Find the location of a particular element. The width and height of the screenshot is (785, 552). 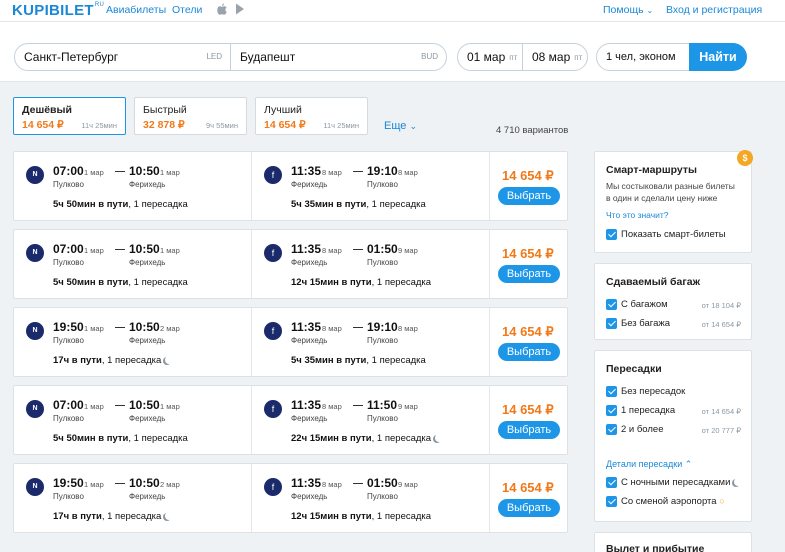

checkbox-with-baggage is located at coordinates (611, 304).